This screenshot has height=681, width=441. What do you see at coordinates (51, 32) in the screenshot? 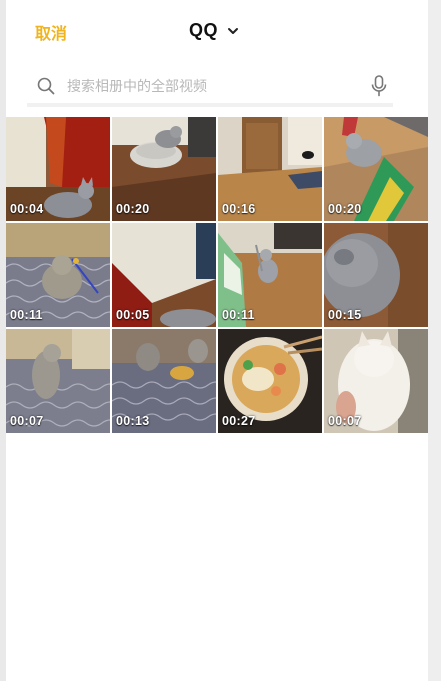
I see `cancel-button: 取消` at bounding box center [51, 32].